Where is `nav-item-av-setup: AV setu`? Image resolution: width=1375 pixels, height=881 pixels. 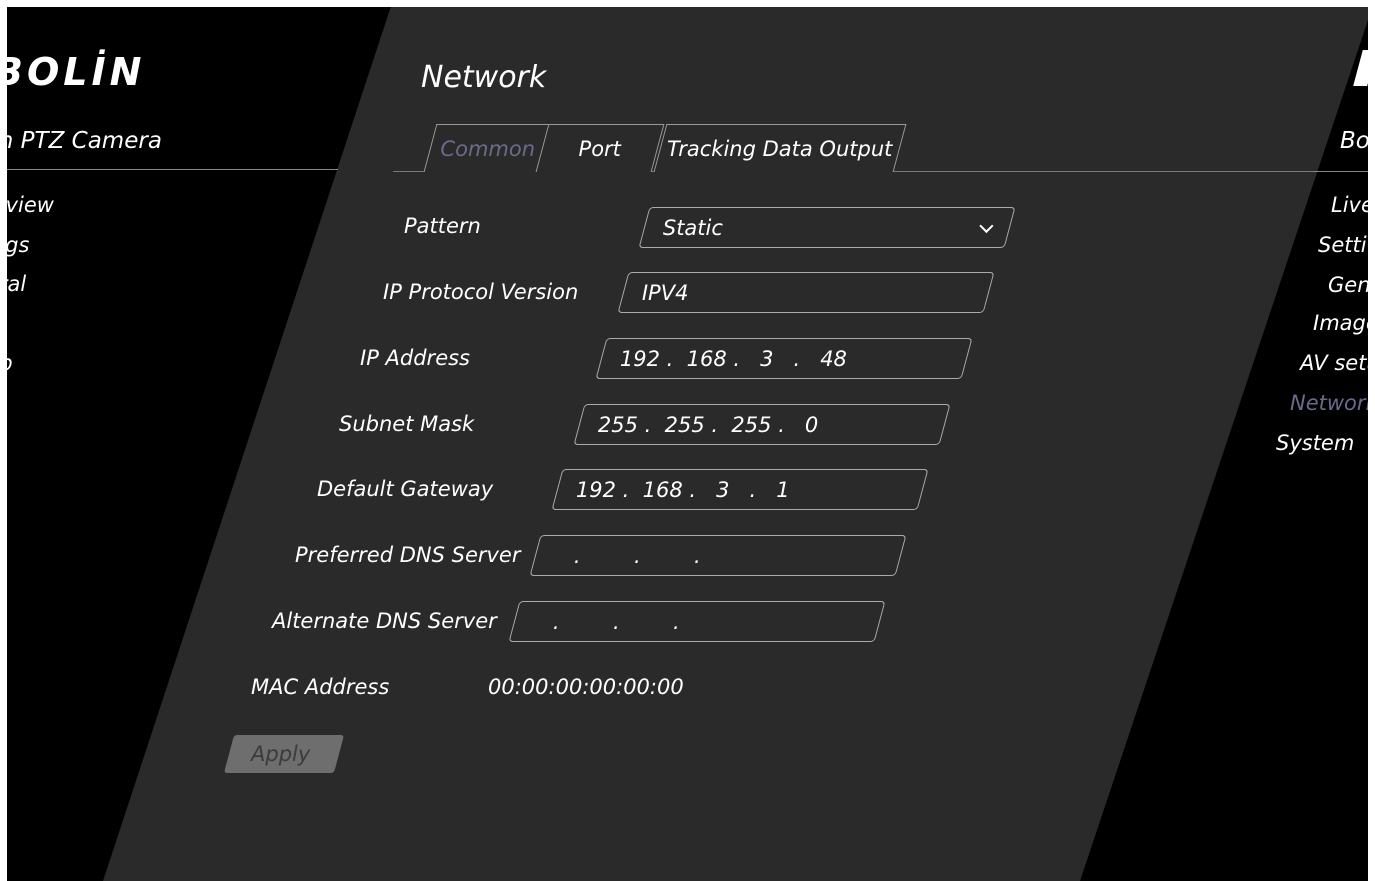 nav-item-av-setup: AV setu is located at coordinates (1337, 368).